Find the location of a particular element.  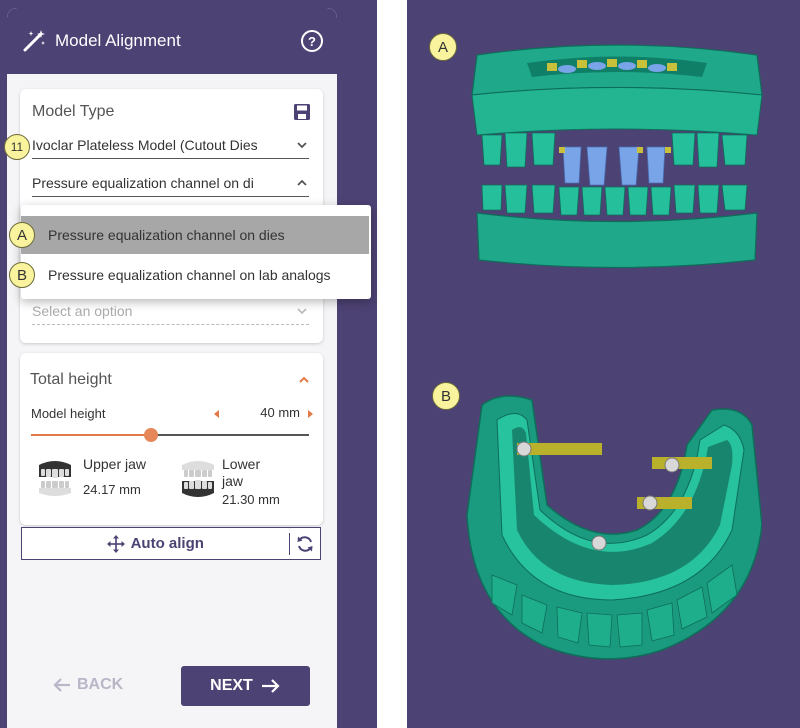

upper-jaw-label: Upper jaw is located at coordinates (115, 464).